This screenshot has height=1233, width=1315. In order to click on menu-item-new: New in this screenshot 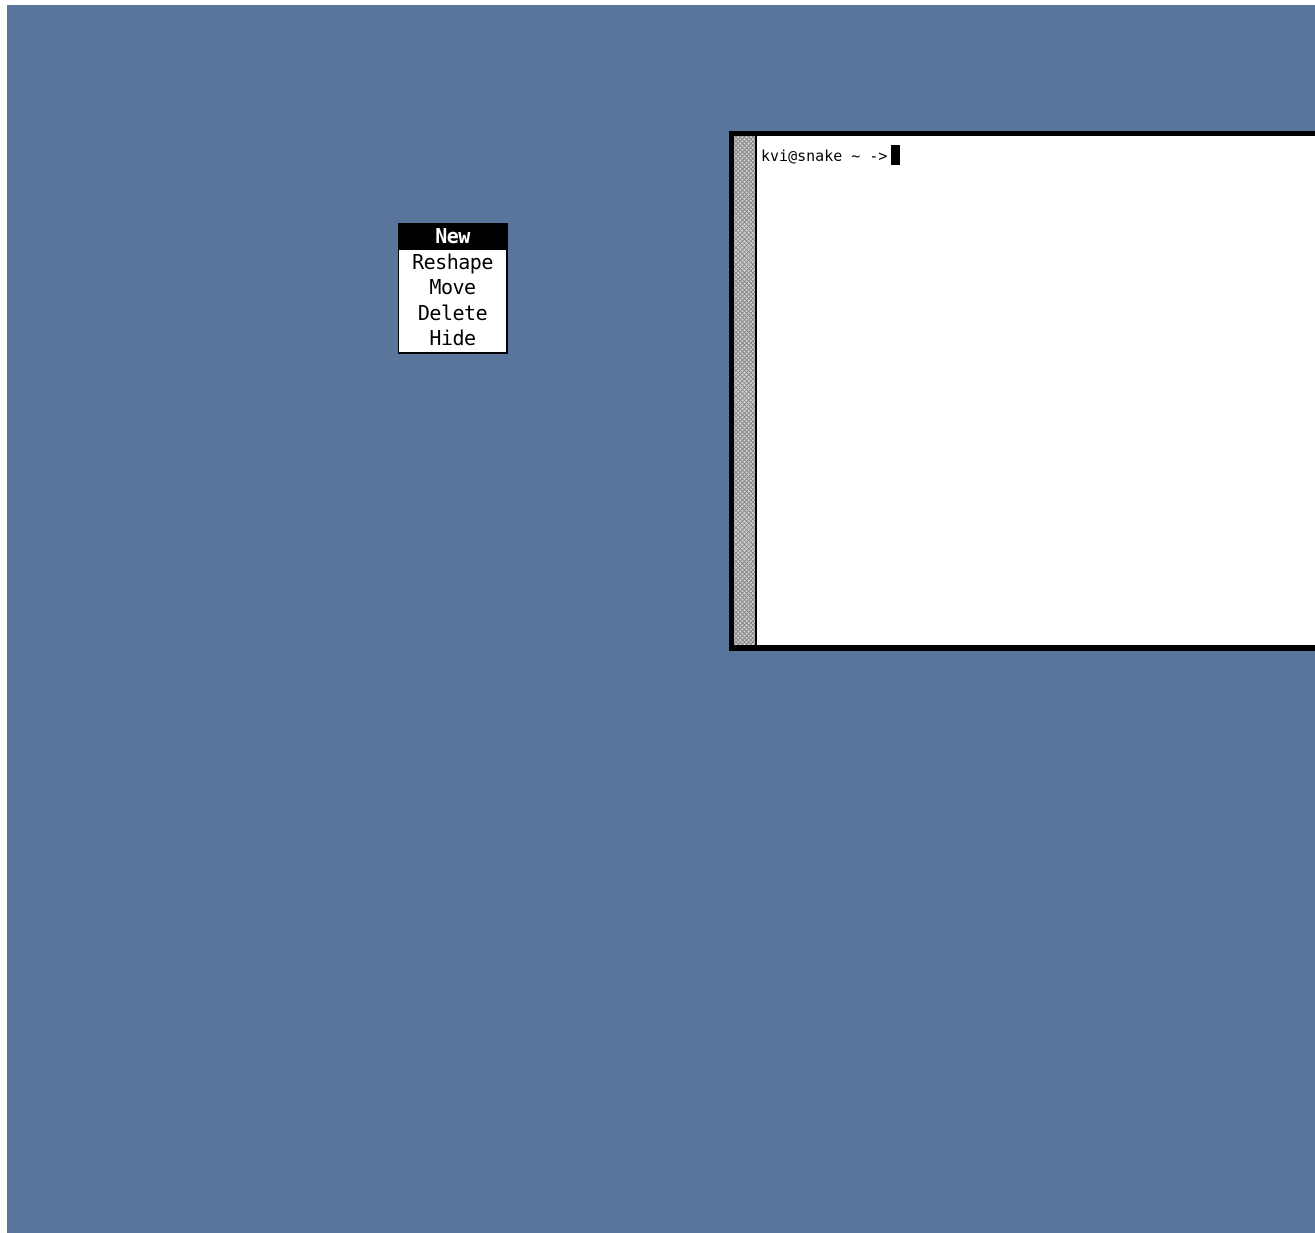, I will do `click(452, 237)`.